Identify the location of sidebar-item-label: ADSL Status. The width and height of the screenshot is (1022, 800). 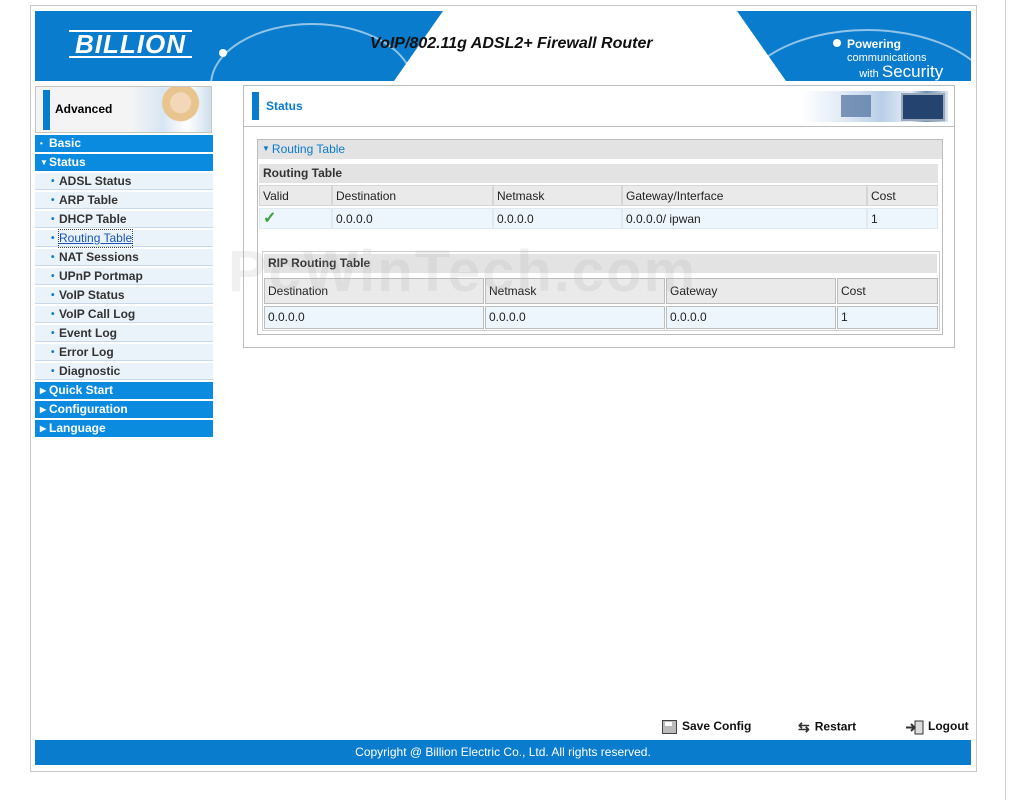
(95, 181).